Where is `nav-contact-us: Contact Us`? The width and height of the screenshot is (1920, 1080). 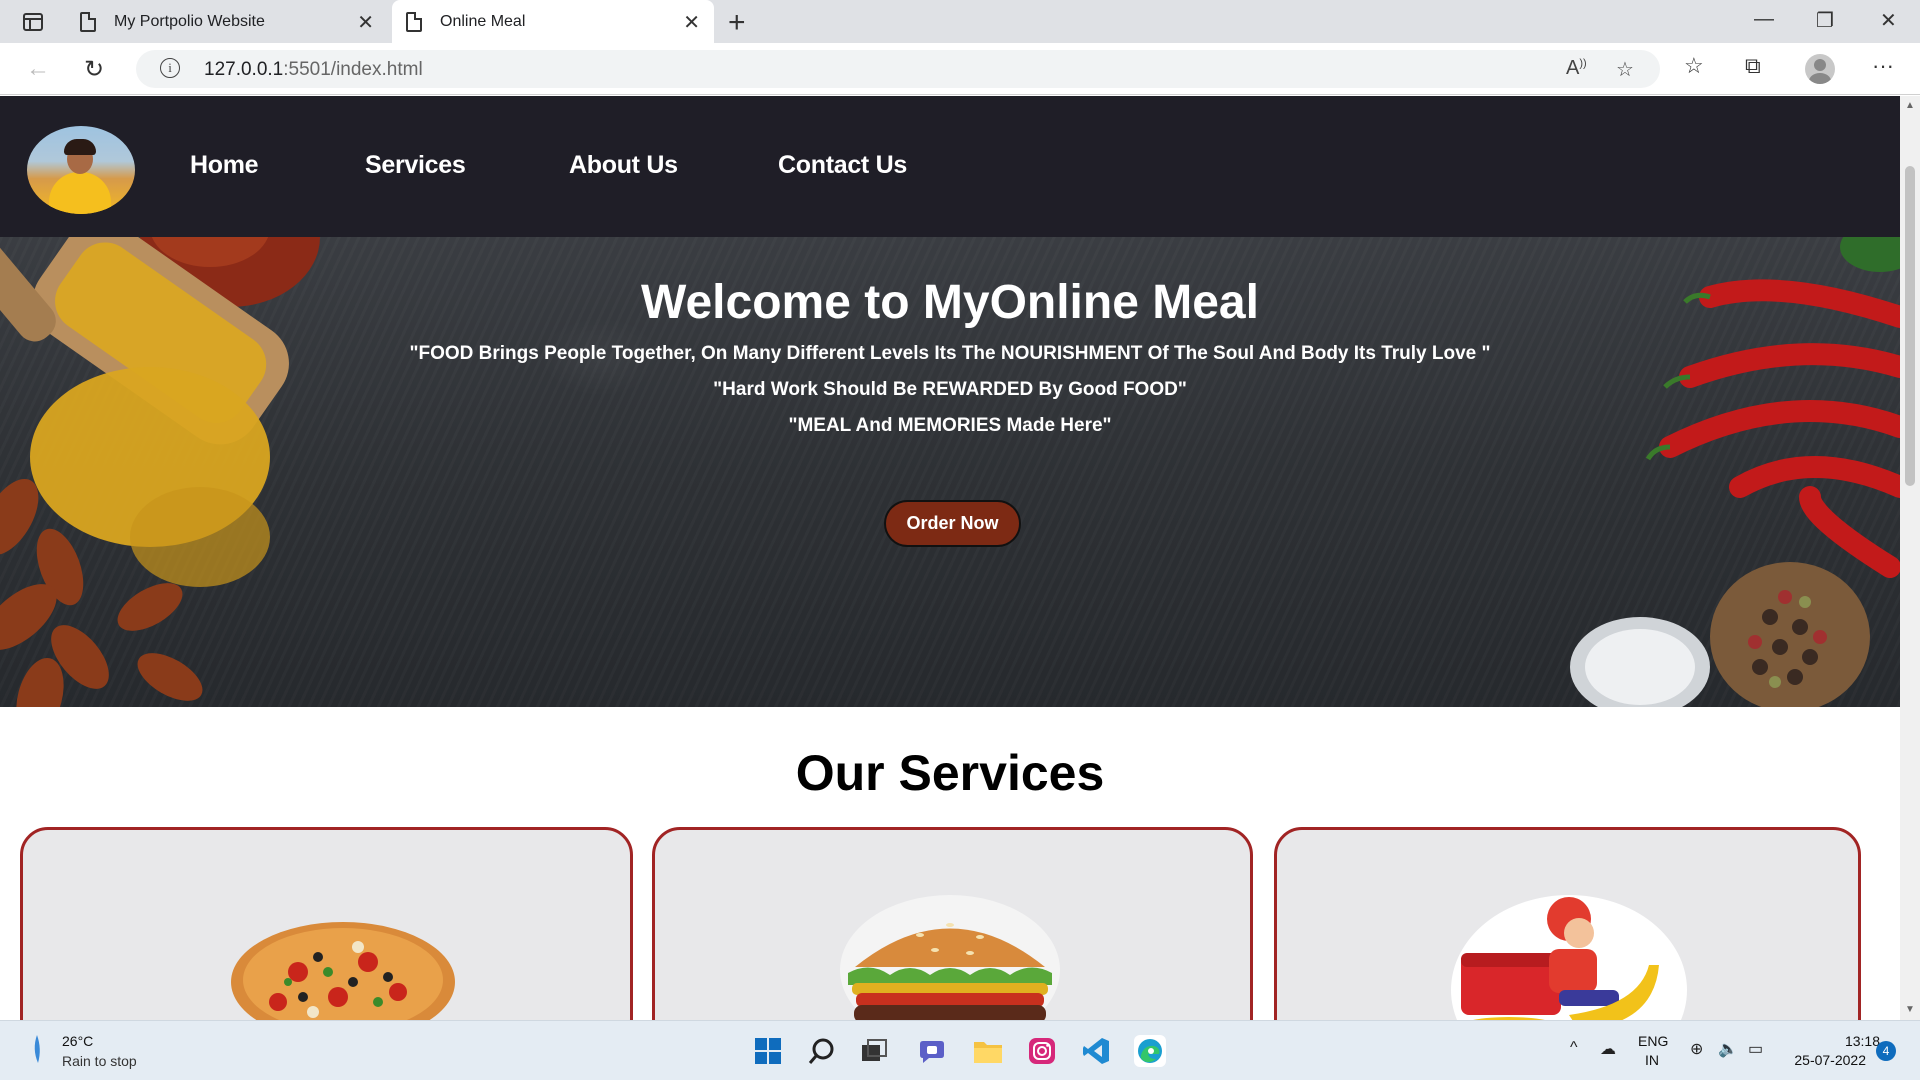 nav-contact-us: Contact Us is located at coordinates (842, 165).